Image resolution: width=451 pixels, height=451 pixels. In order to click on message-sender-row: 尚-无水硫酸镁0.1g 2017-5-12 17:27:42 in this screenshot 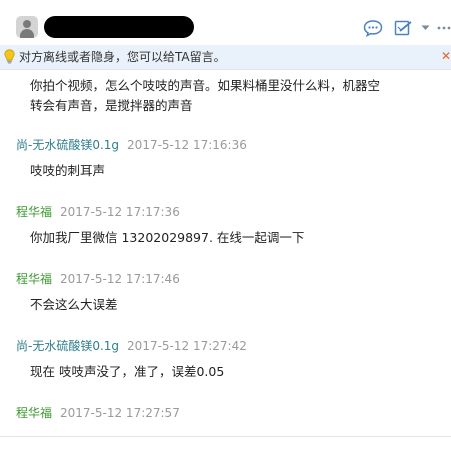, I will do `click(131, 346)`.